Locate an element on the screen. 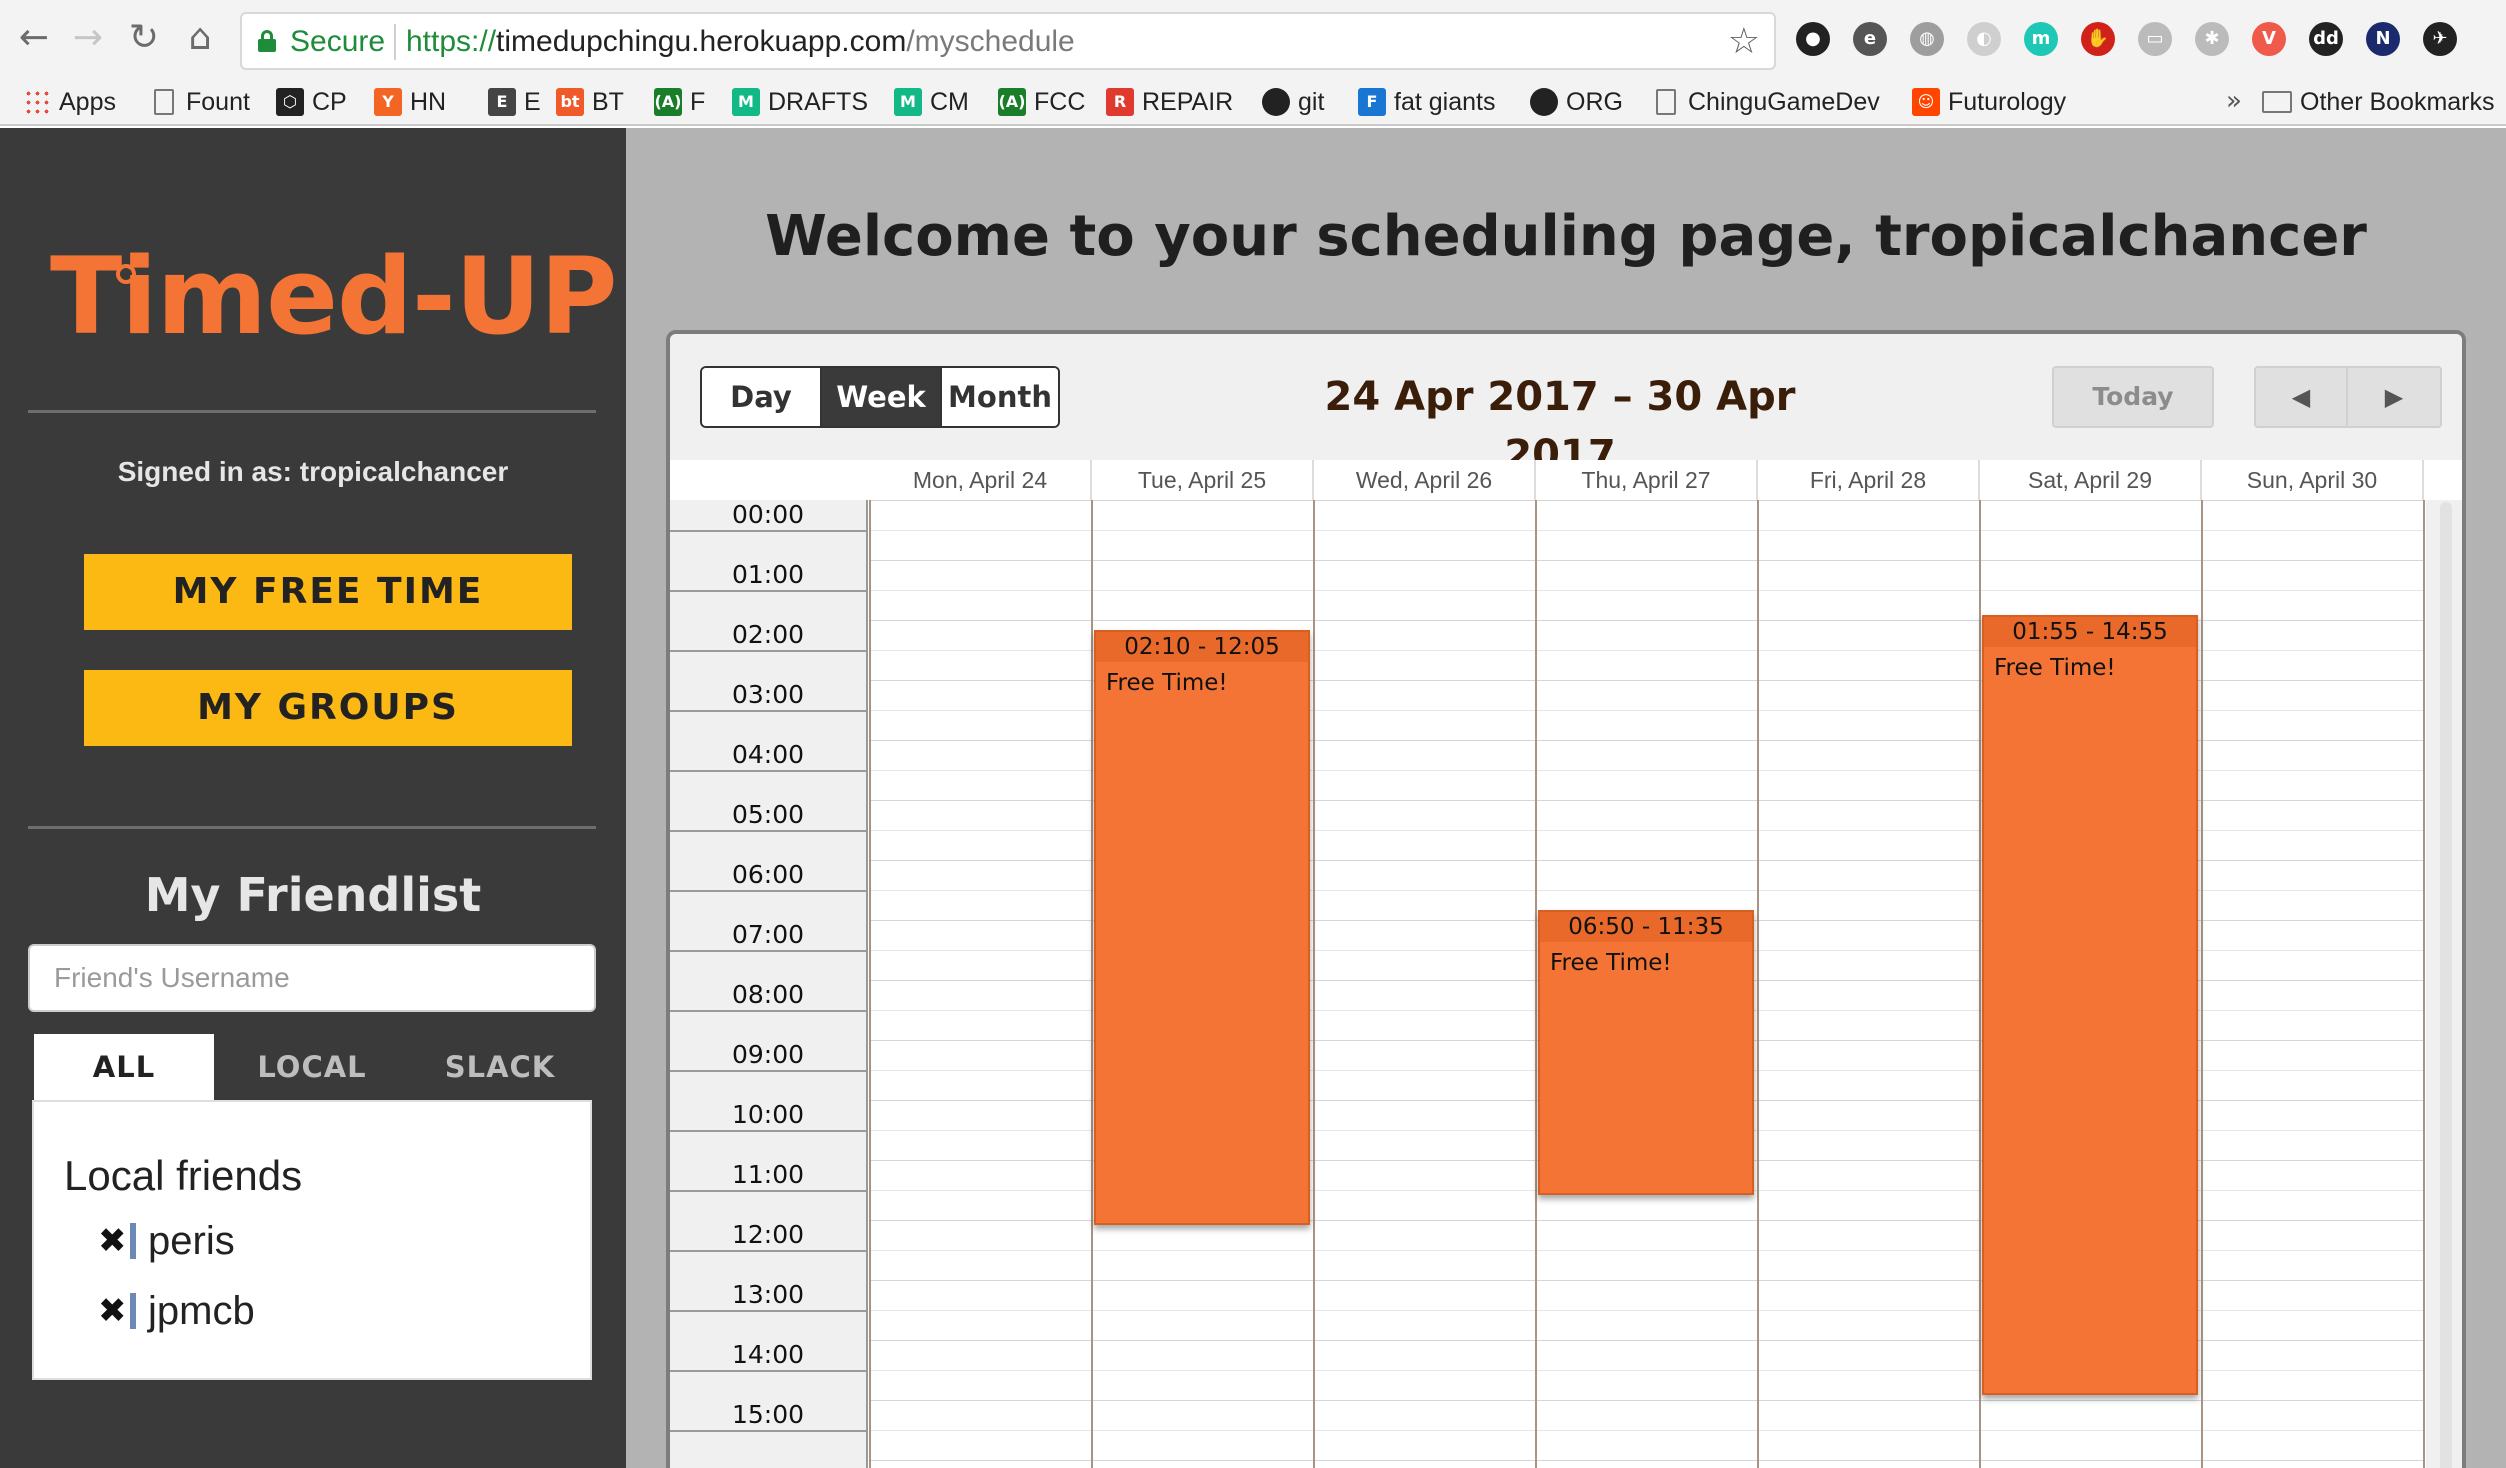  bookmark-f: (A) F is located at coordinates (679, 102).